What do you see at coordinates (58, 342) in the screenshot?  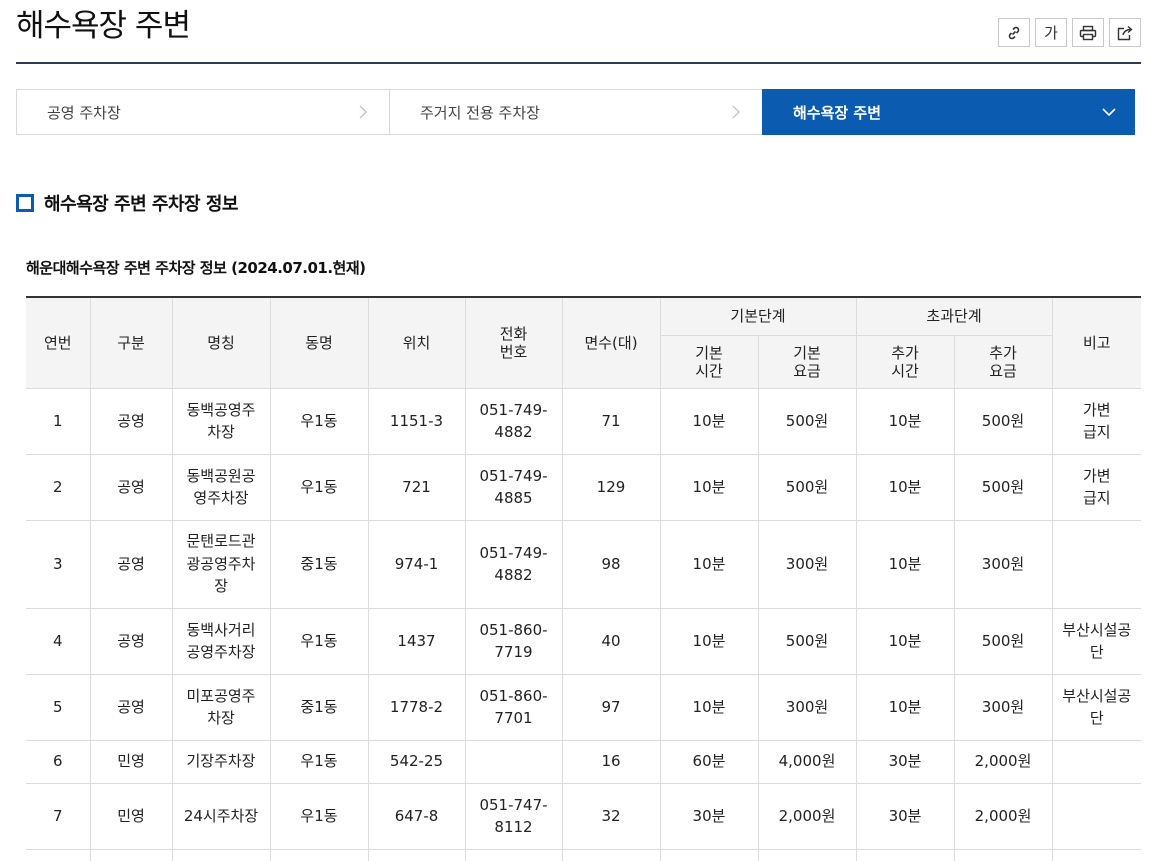 I see `header-no: 연번` at bounding box center [58, 342].